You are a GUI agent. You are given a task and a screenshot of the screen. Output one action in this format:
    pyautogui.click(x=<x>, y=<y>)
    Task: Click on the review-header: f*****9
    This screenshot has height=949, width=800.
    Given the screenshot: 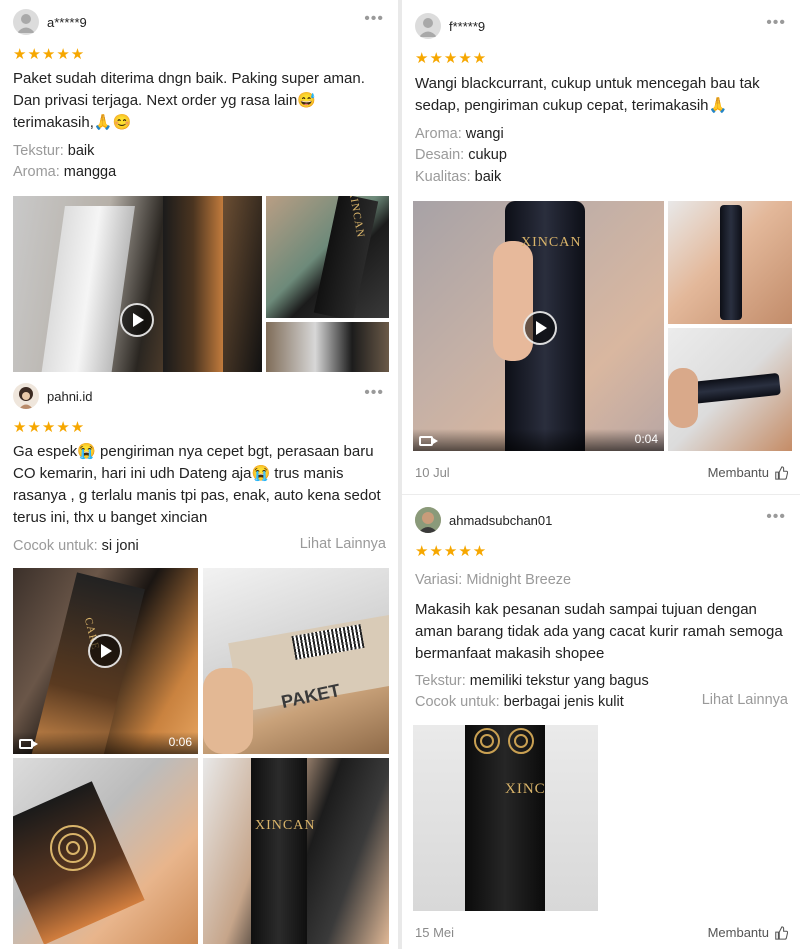 What is the action you would take?
    pyautogui.click(x=450, y=26)
    